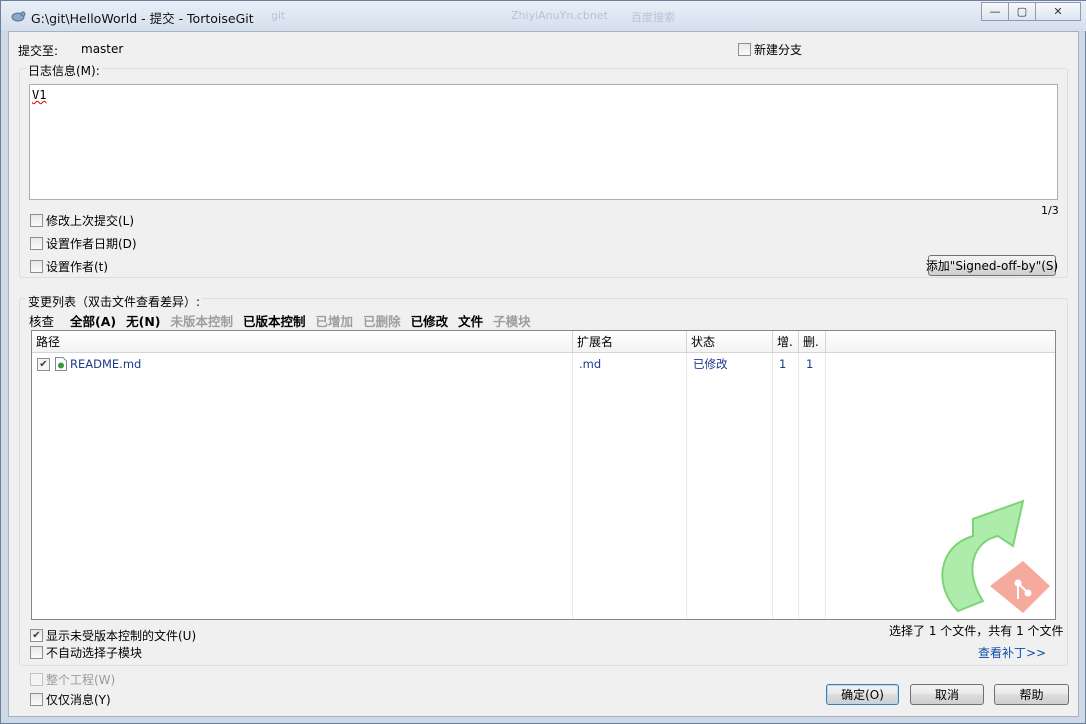  Describe the element at coordinates (121, 636) in the screenshot. I see `show-unversioned-label: 显示未受版本控制的文件(U)` at that location.